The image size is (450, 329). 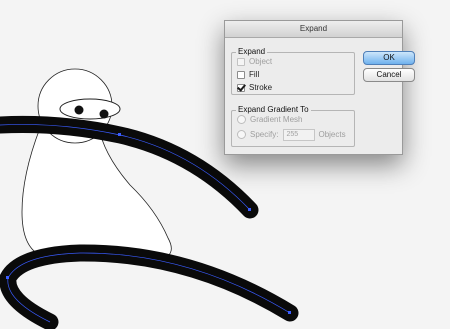 What do you see at coordinates (241, 61) in the screenshot?
I see `object-checkbox` at bounding box center [241, 61].